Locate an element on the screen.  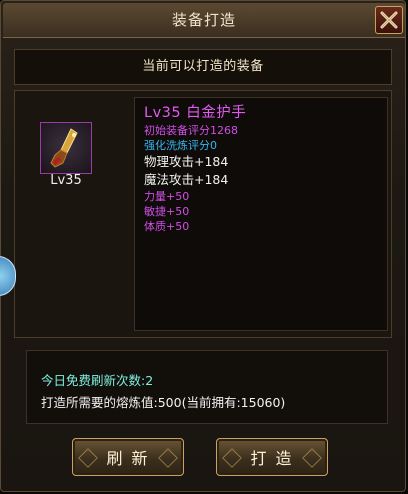
forge-button: 打 造 is located at coordinates (272, 457).